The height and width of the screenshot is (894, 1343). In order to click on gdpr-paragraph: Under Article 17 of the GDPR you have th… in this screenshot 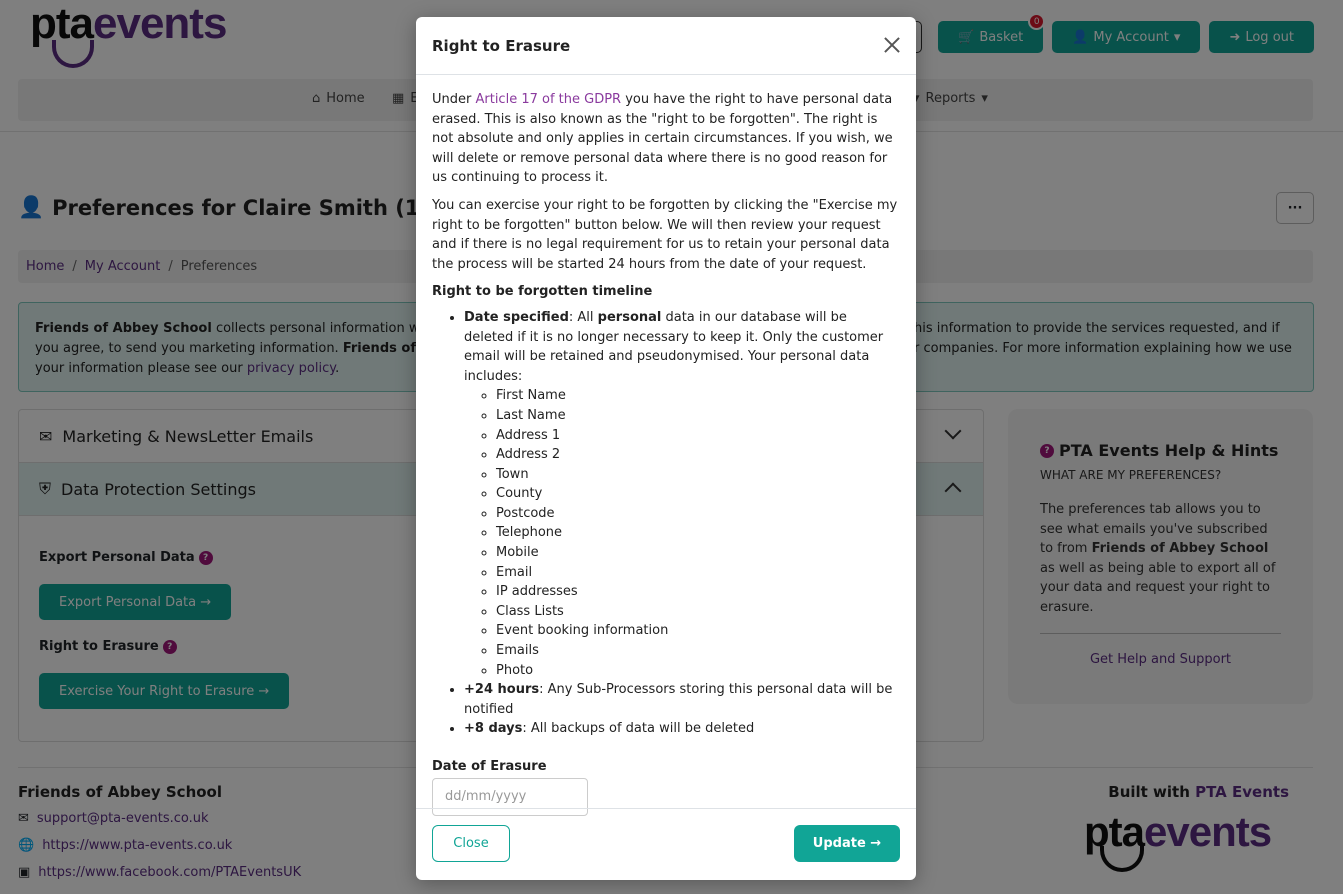, I will do `click(662, 139)`.